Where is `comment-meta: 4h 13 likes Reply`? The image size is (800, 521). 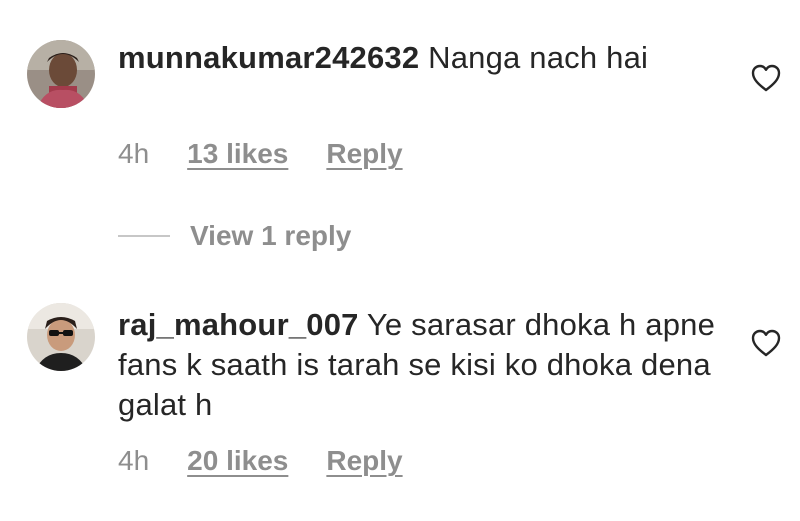 comment-meta: 4h 13 likes Reply is located at coordinates (260, 154).